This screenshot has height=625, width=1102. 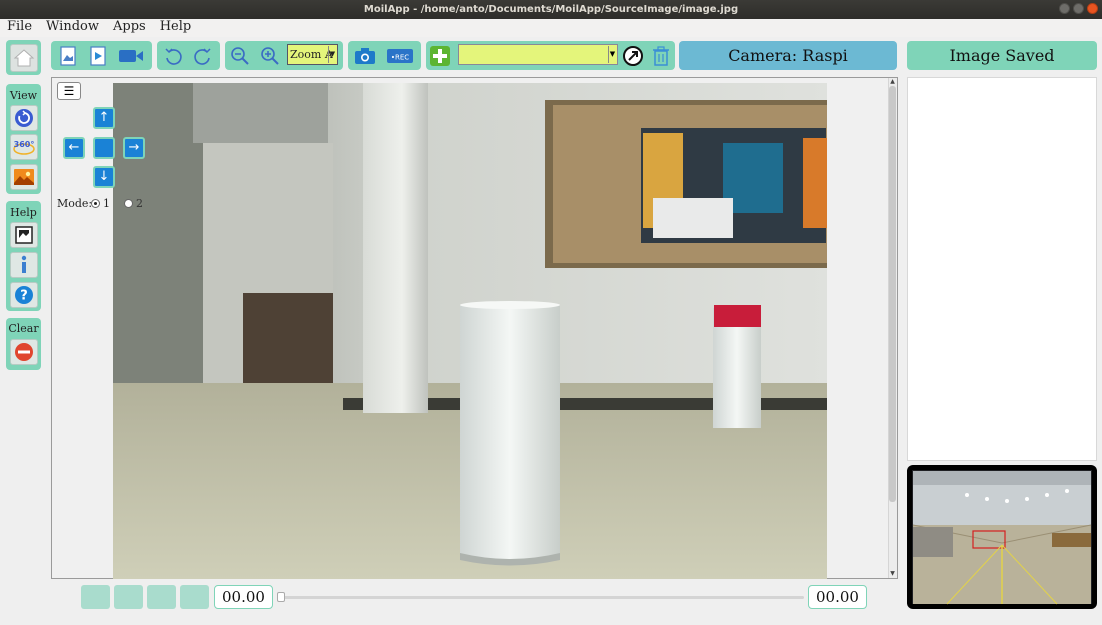 I want to click on skip-forward-button, so click(x=194, y=597).